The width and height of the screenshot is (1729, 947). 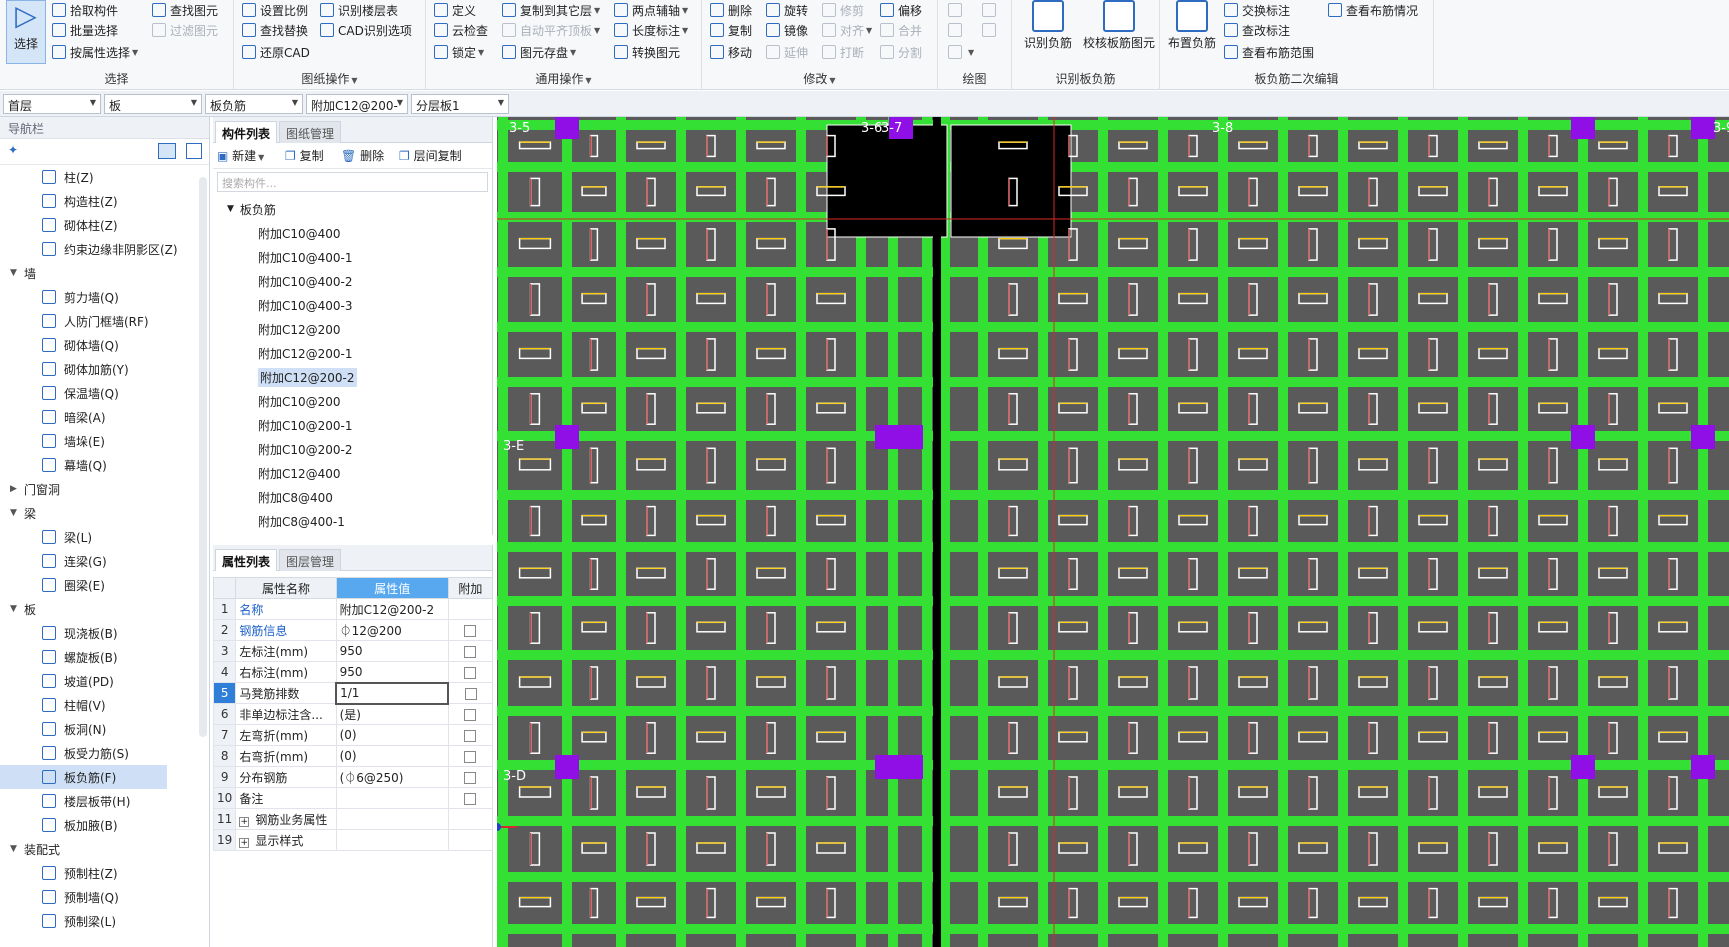 I want to click on convert-element-button: 转换图元, so click(x=647, y=52).